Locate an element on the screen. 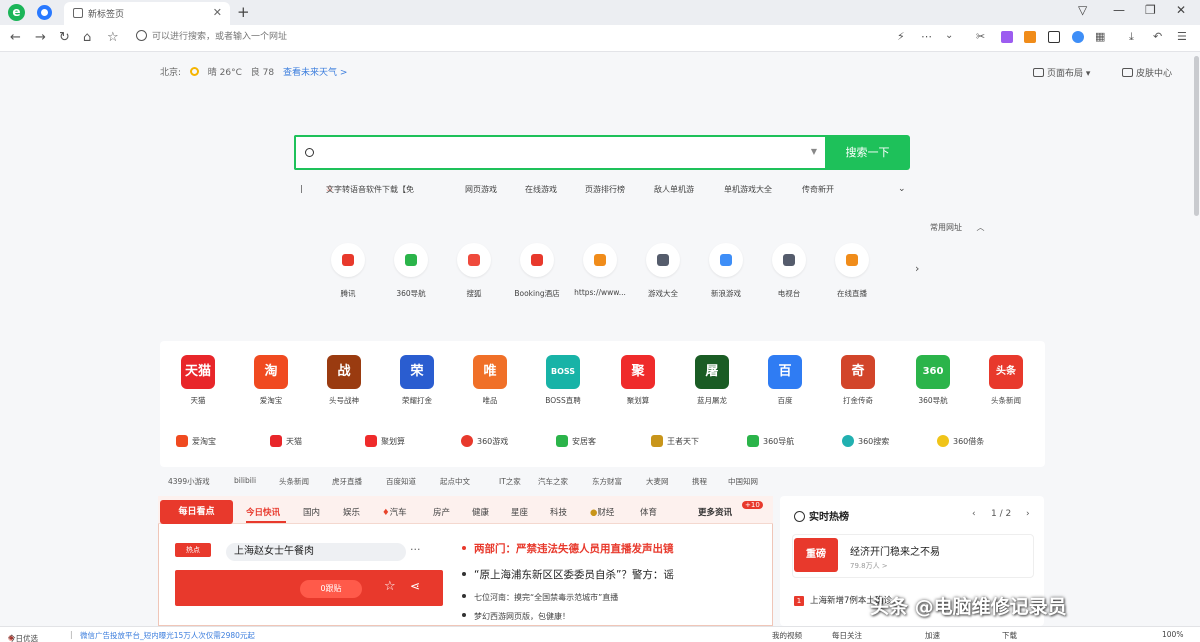  quick-link: 东方财富 is located at coordinates (607, 481).